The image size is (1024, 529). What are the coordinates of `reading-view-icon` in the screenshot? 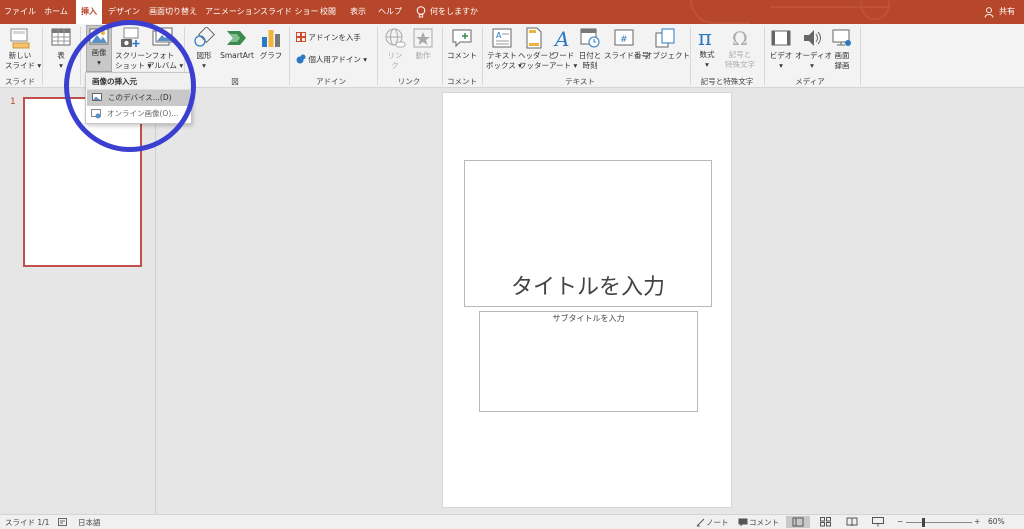 It's located at (852, 522).